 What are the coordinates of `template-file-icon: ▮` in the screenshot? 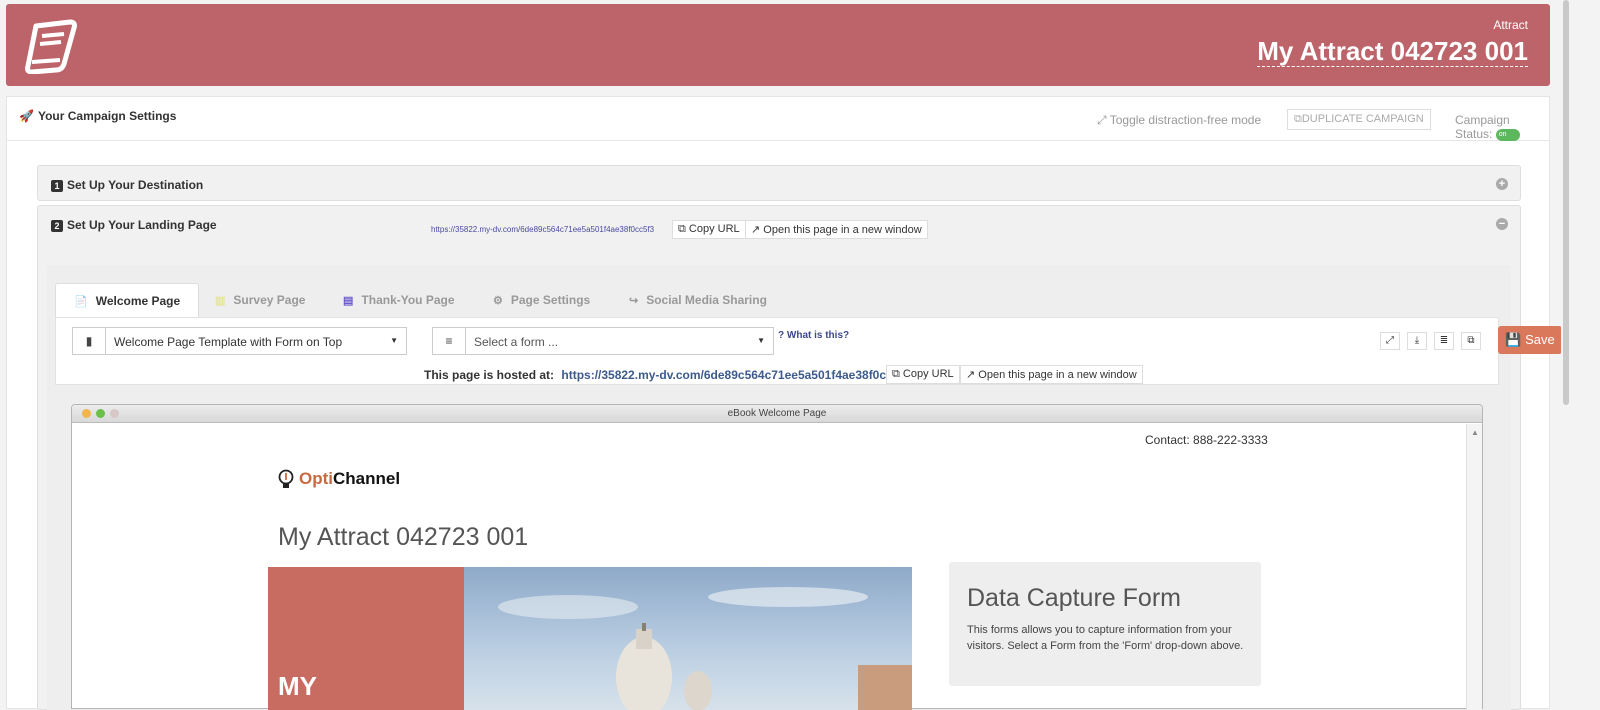 It's located at (89, 341).